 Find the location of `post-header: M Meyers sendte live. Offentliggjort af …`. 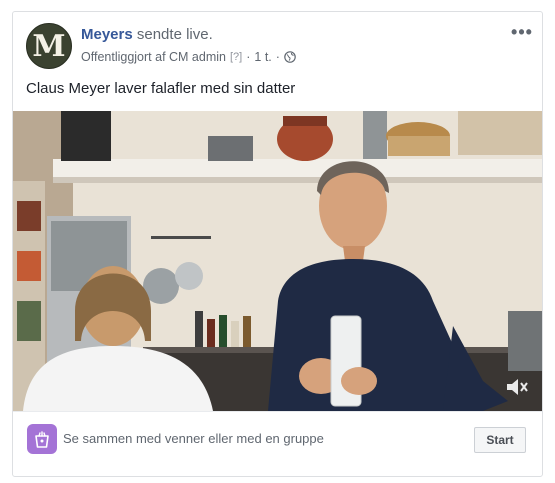

post-header: M Meyers sendte live. Offentliggjort af … is located at coordinates (277, 42).